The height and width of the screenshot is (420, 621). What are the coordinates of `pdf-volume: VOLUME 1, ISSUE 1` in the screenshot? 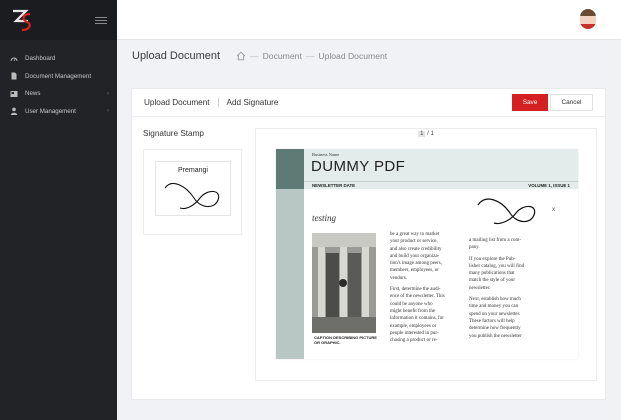 It's located at (549, 185).